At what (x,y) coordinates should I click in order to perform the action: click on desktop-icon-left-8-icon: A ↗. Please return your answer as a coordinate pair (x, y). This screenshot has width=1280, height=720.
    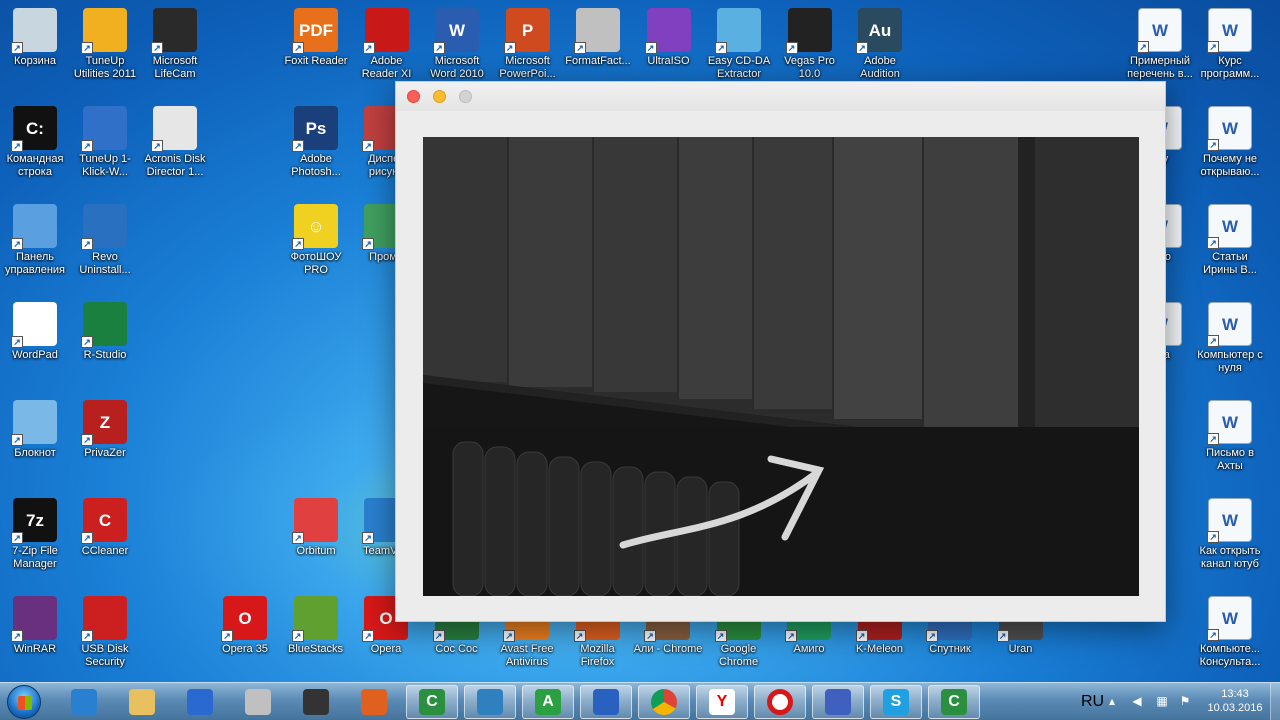
    Looking at the image, I should click on (34, 325).